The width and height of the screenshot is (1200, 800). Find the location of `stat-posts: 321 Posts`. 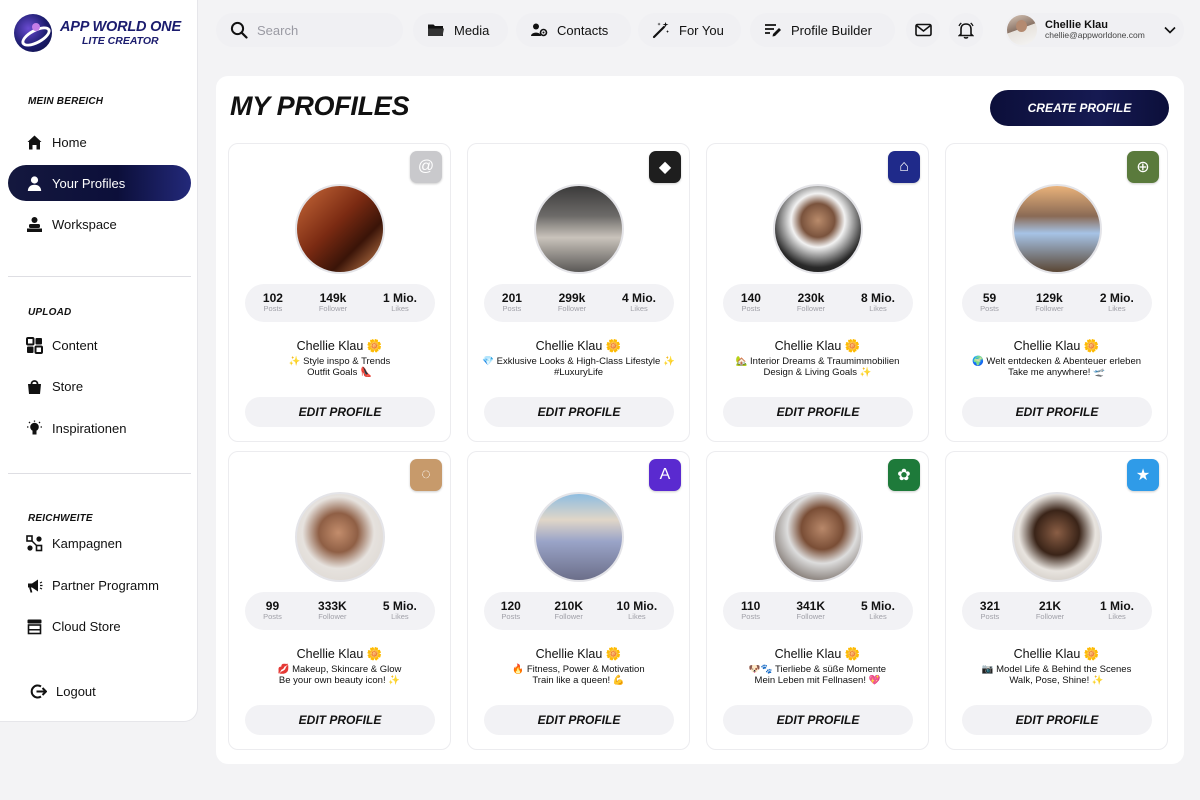

stat-posts: 321 Posts is located at coordinates (990, 611).